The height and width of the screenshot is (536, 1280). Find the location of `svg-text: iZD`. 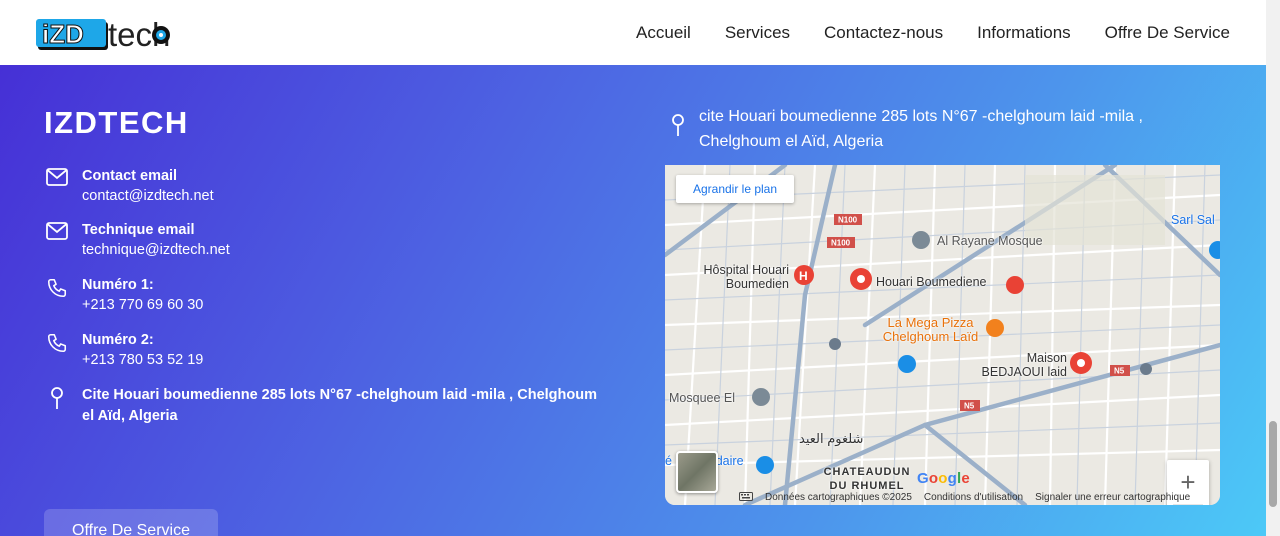

svg-text: iZD is located at coordinates (63, 34).